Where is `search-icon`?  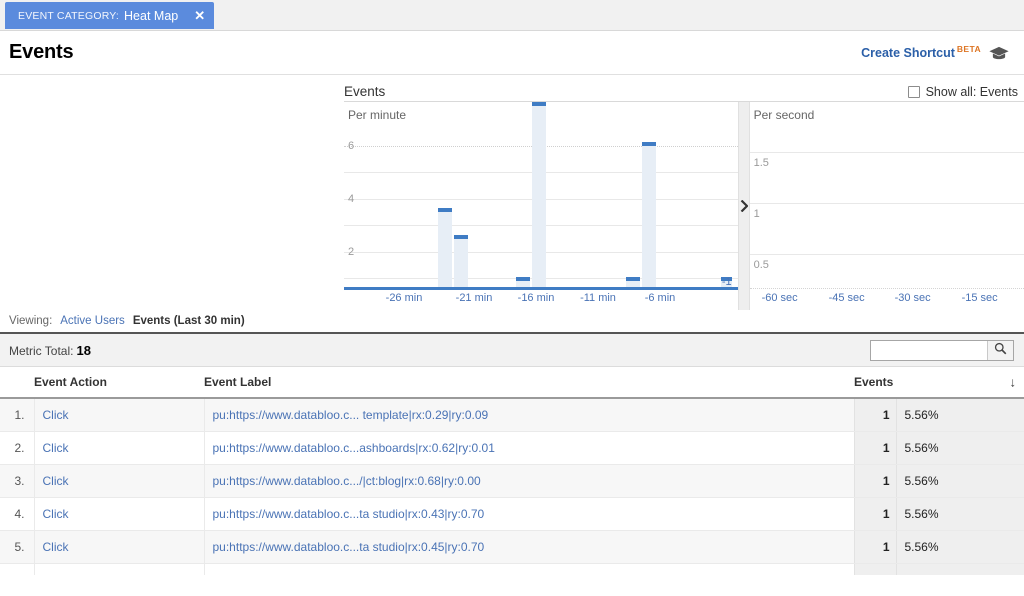
search-icon is located at coordinates (1000, 350).